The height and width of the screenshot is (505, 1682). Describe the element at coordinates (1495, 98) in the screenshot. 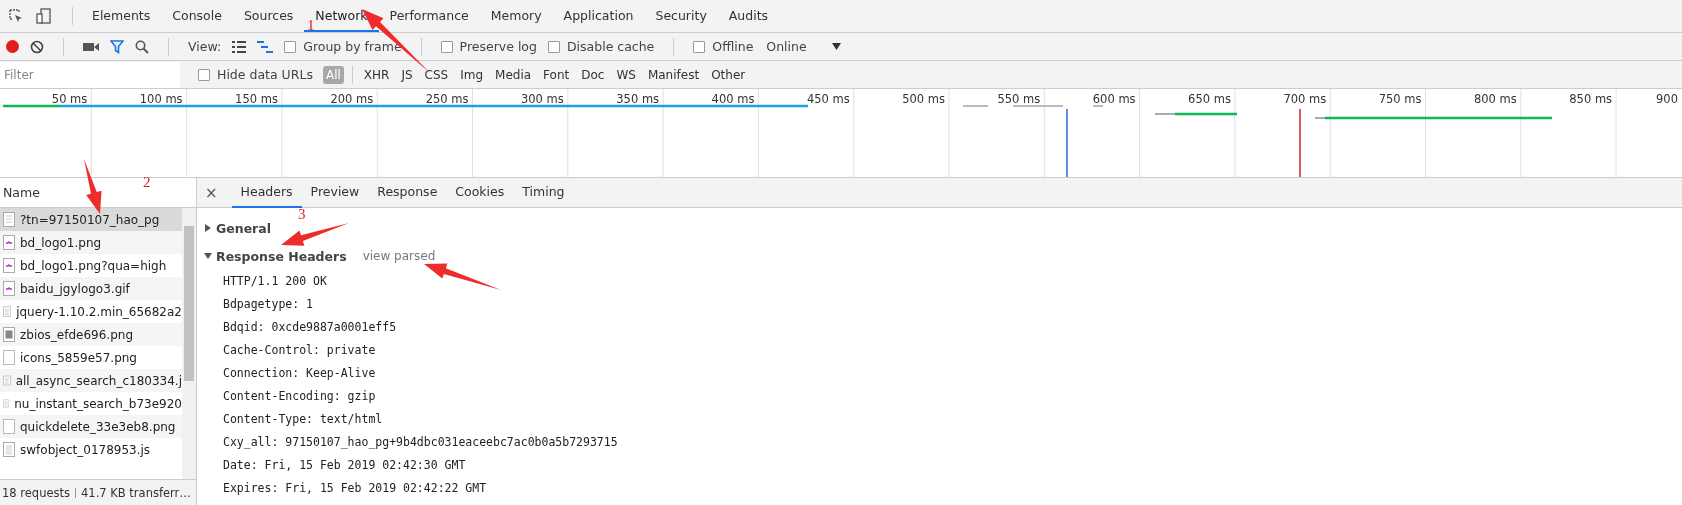

I see `time-tick-label: 800 ms` at that location.